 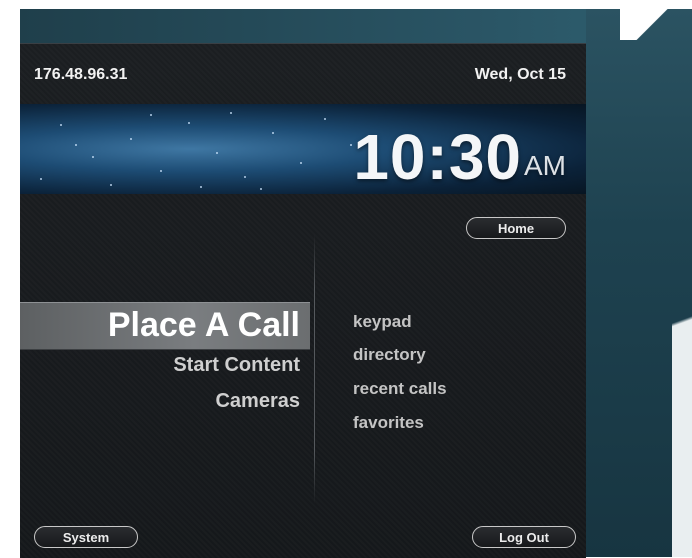 I want to click on ip-address: 176.48.96.31, so click(x=81, y=74).